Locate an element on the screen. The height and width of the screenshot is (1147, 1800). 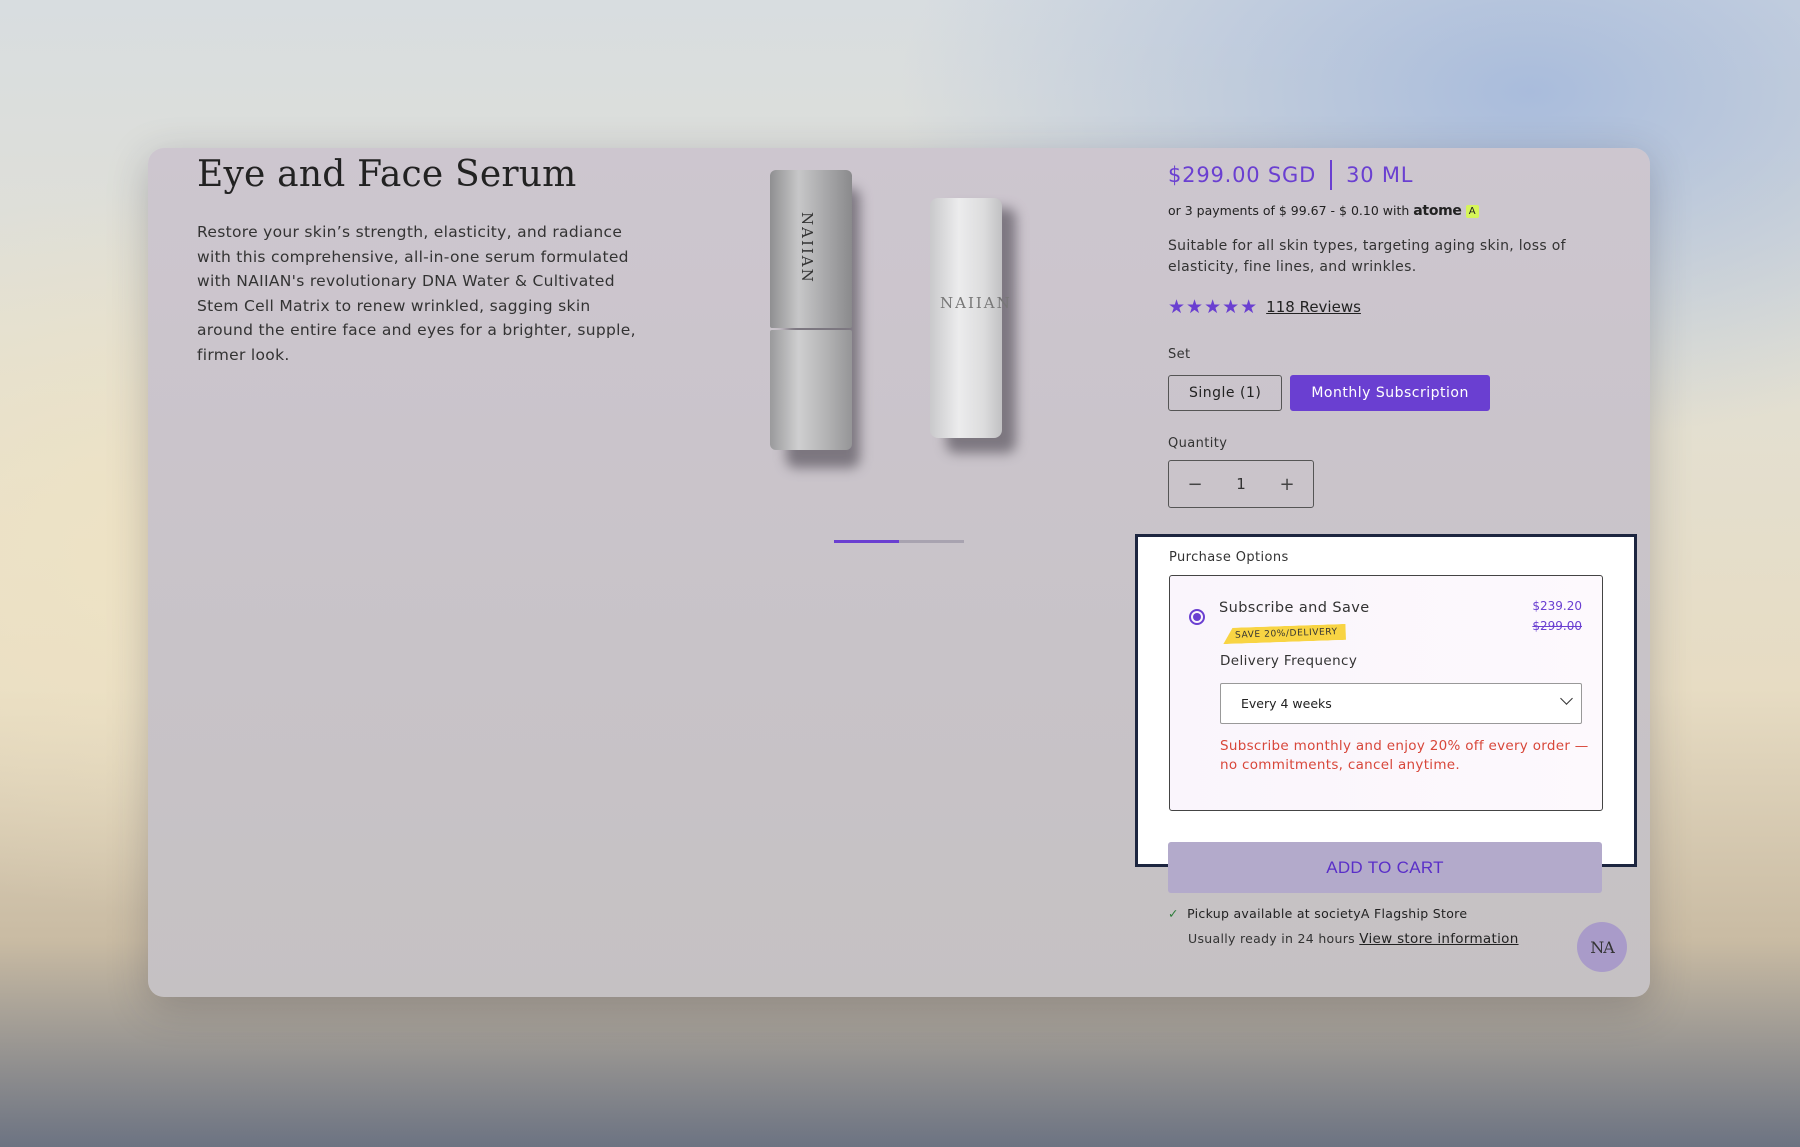
image-slider-progress is located at coordinates (899, 541).